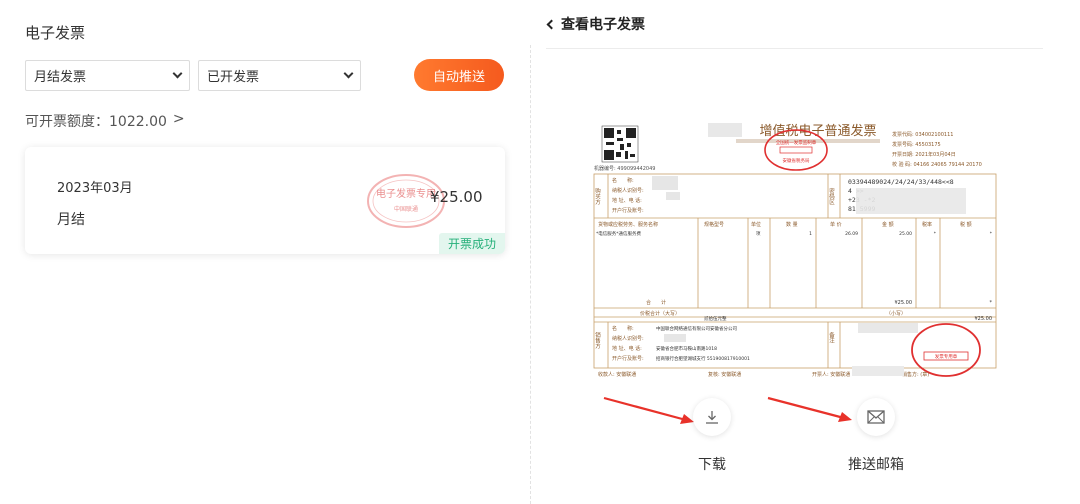 Image resolution: width=1080 pixels, height=504 pixels. What do you see at coordinates (796, 160) in the screenshot?
I see `svg-text: 安徽省税务局` at bounding box center [796, 160].